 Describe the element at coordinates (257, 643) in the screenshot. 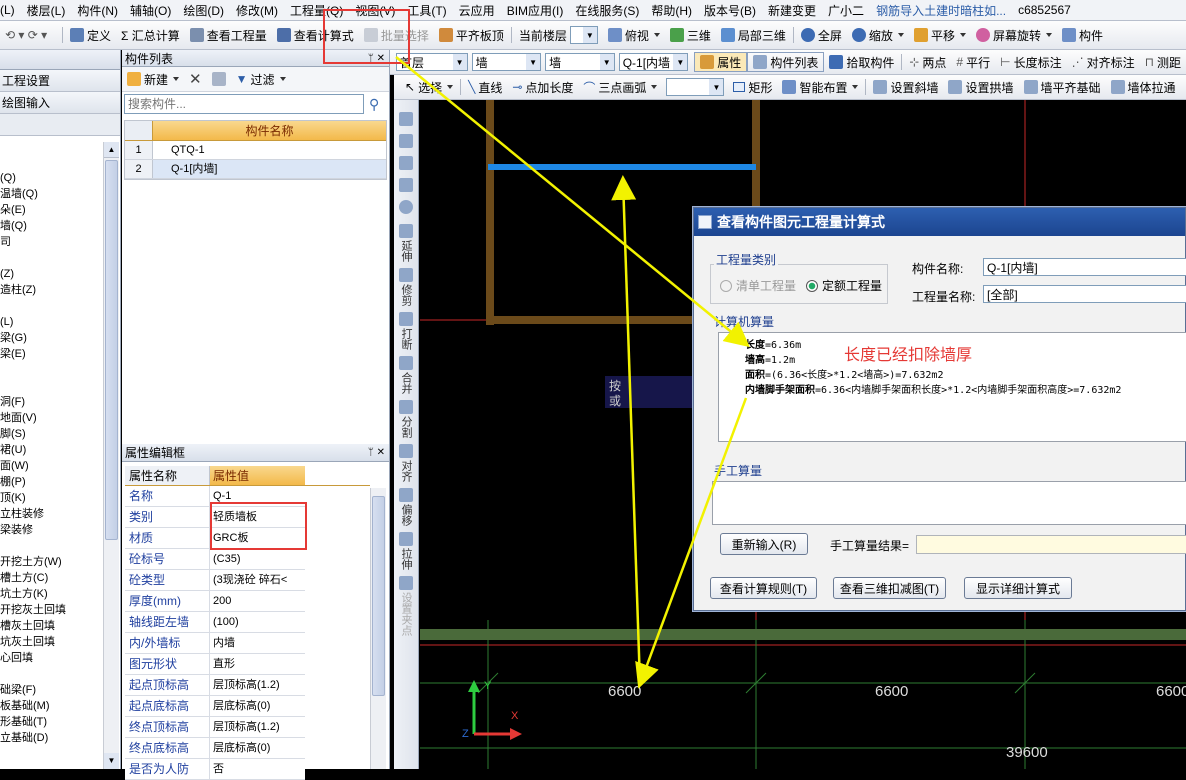

I see `property-value: 内墙` at that location.